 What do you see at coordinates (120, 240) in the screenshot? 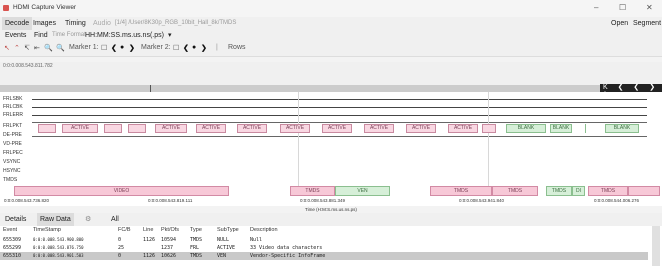
I see `cell-fcb: 0` at bounding box center [120, 240].